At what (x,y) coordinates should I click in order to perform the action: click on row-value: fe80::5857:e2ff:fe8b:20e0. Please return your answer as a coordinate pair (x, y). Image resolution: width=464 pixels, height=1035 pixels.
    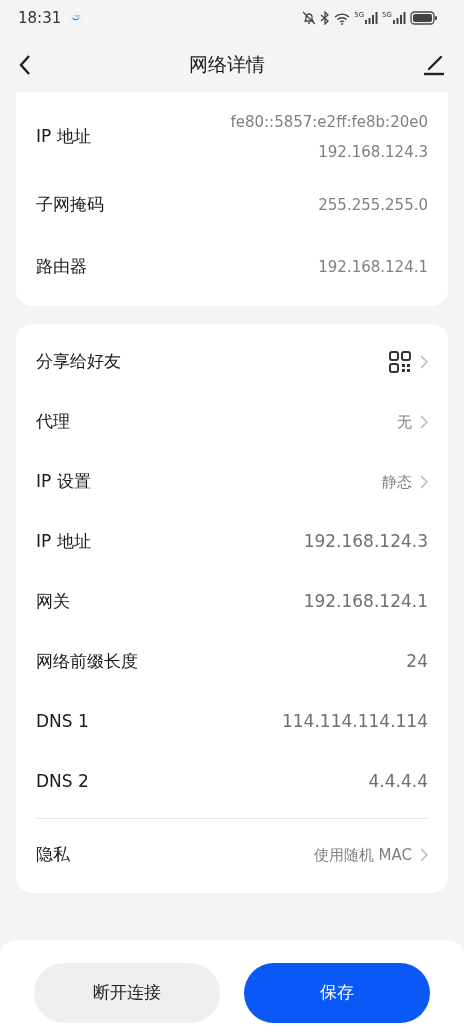
    Looking at the image, I should click on (329, 122).